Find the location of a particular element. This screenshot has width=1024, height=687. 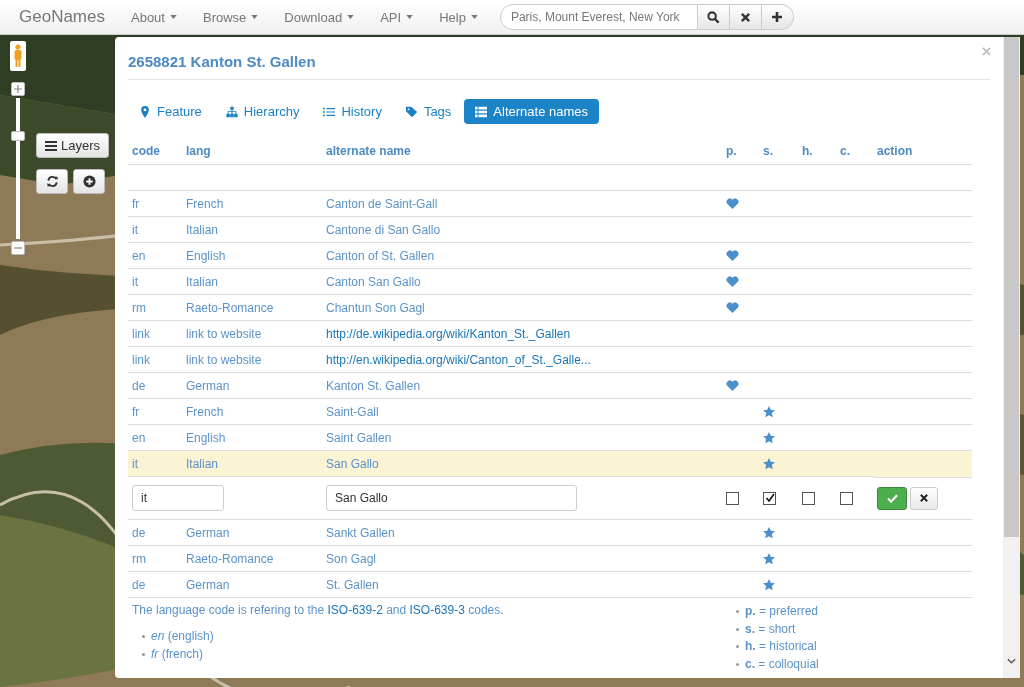

tab: Tags is located at coordinates (428, 111).